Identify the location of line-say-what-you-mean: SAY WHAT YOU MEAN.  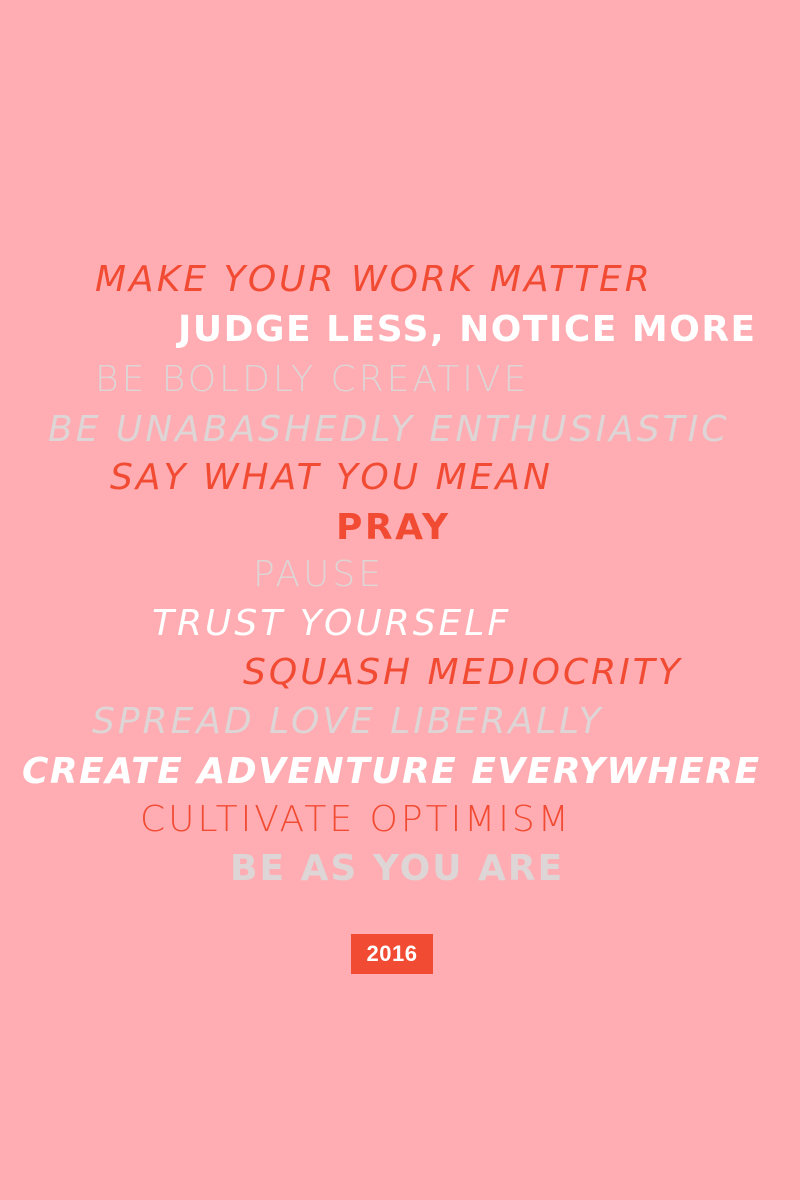
(331, 477).